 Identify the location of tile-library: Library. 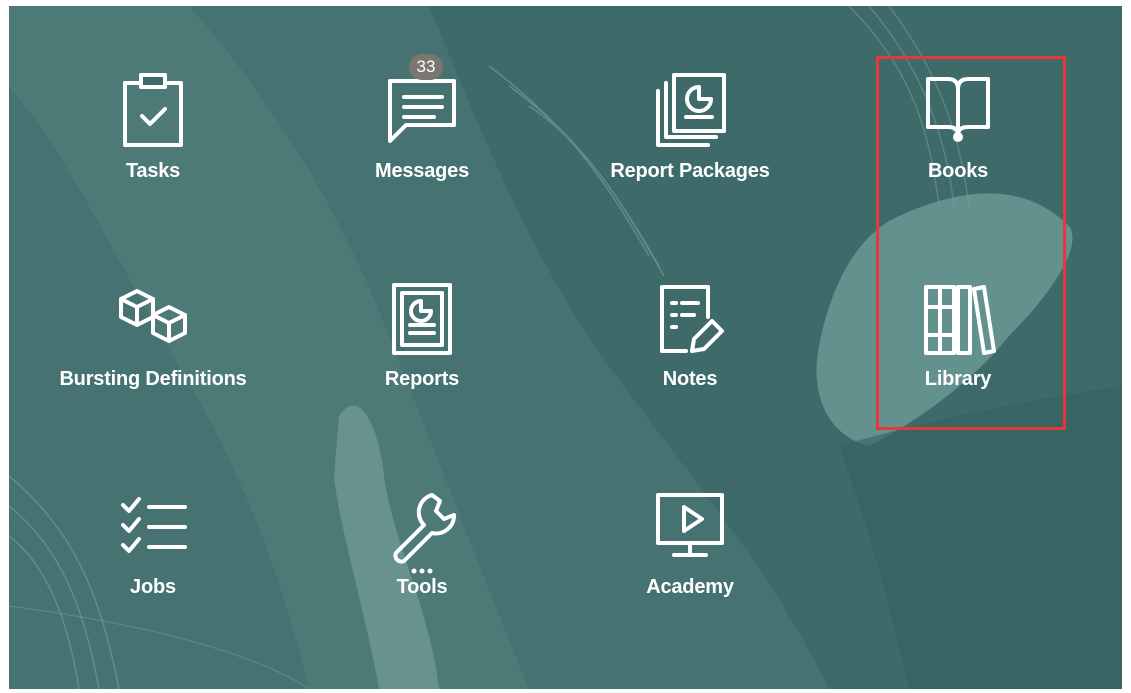
(958, 349).